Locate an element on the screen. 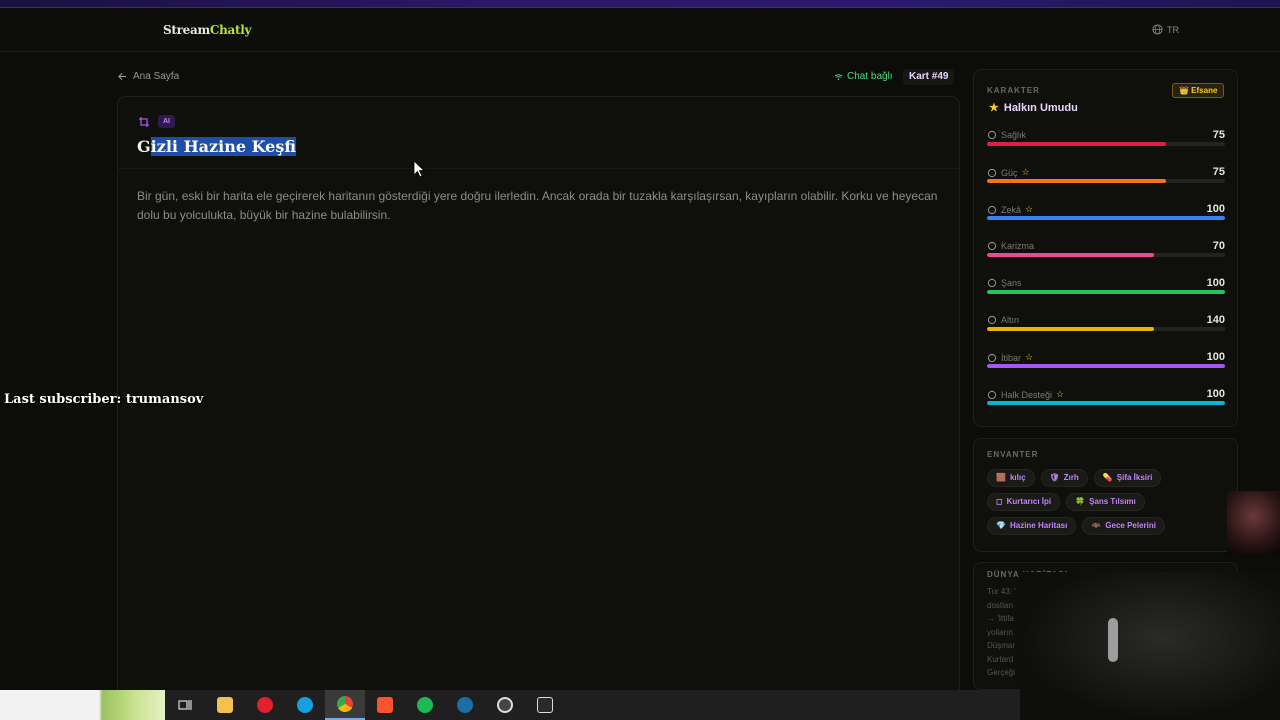 This screenshot has height=720, width=1280. steam-icon is located at coordinates (465, 705).